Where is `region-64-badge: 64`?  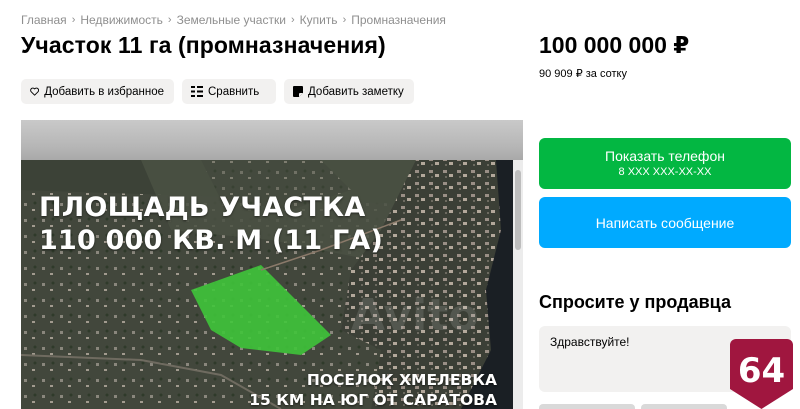 region-64-badge: 64 is located at coordinates (761, 374).